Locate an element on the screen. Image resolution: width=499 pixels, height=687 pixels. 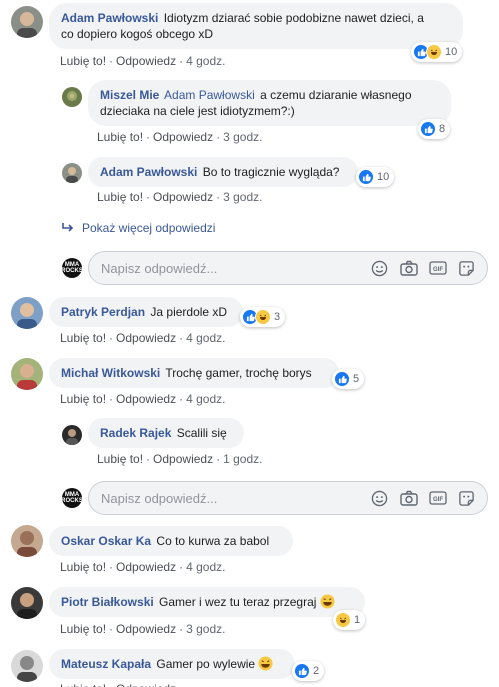
comment-bubble: Oskar Oskar Ka Co to kurwa za babol is located at coordinates (171, 541).